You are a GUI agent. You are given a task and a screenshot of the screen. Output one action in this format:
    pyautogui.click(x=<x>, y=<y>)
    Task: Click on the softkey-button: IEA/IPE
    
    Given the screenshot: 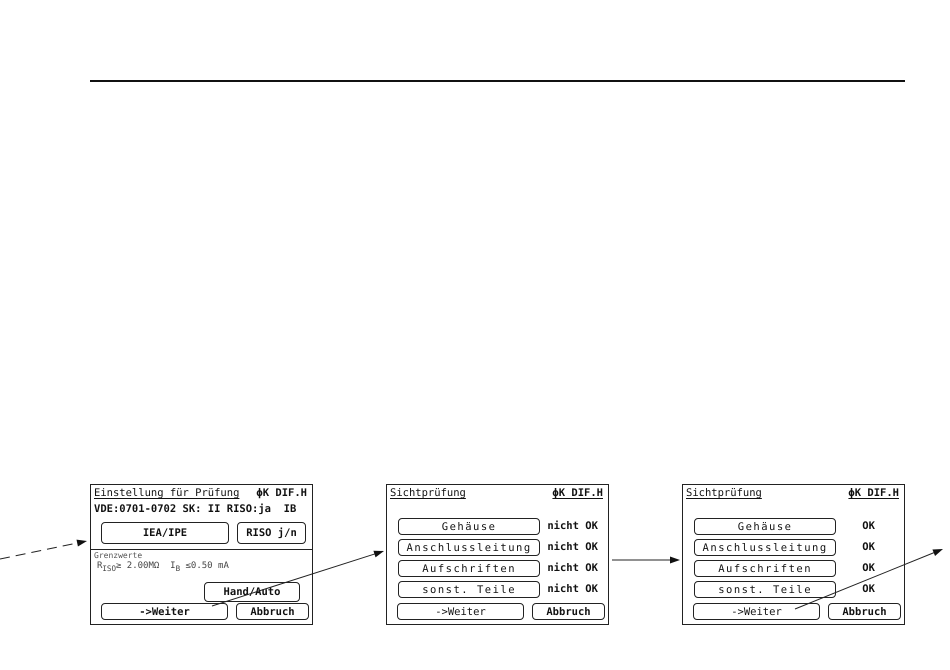 What is the action you would take?
    pyautogui.click(x=165, y=533)
    